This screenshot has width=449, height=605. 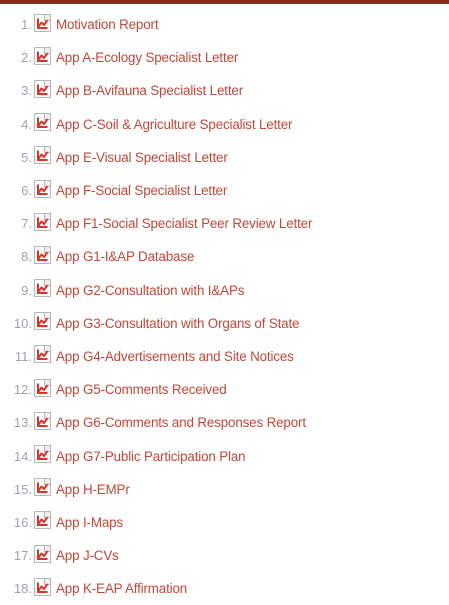 What do you see at coordinates (89, 522) in the screenshot?
I see `document-link: App I-Maps` at bounding box center [89, 522].